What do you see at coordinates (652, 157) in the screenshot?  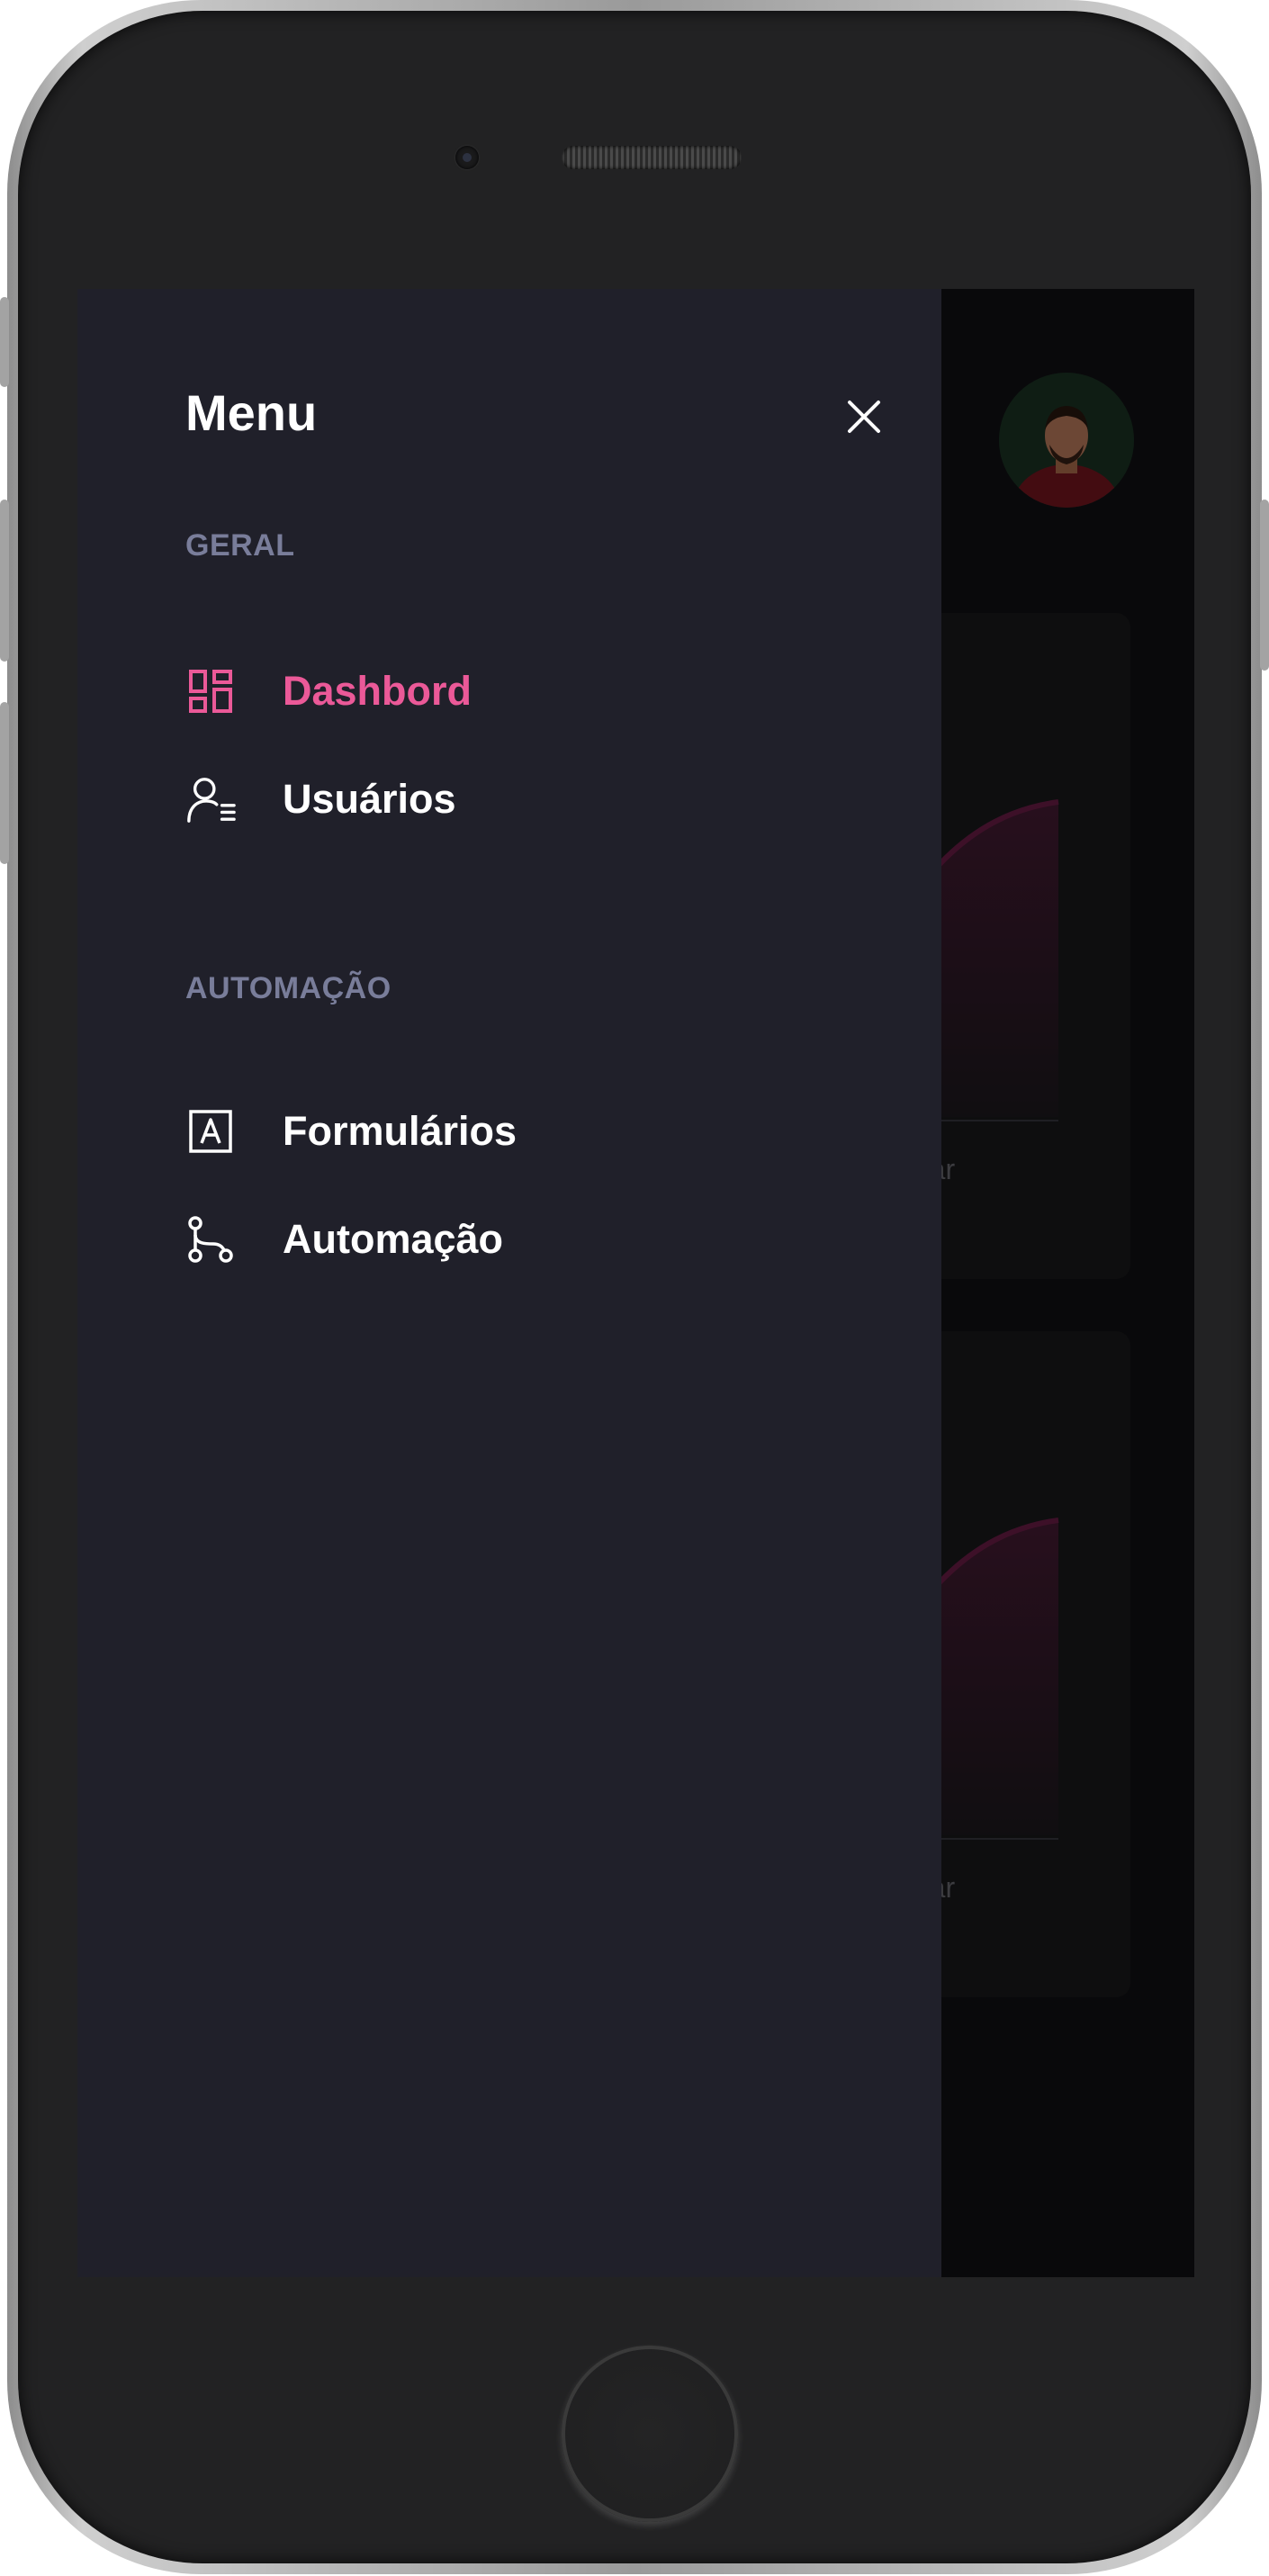 I see `earpiece-speaker` at bounding box center [652, 157].